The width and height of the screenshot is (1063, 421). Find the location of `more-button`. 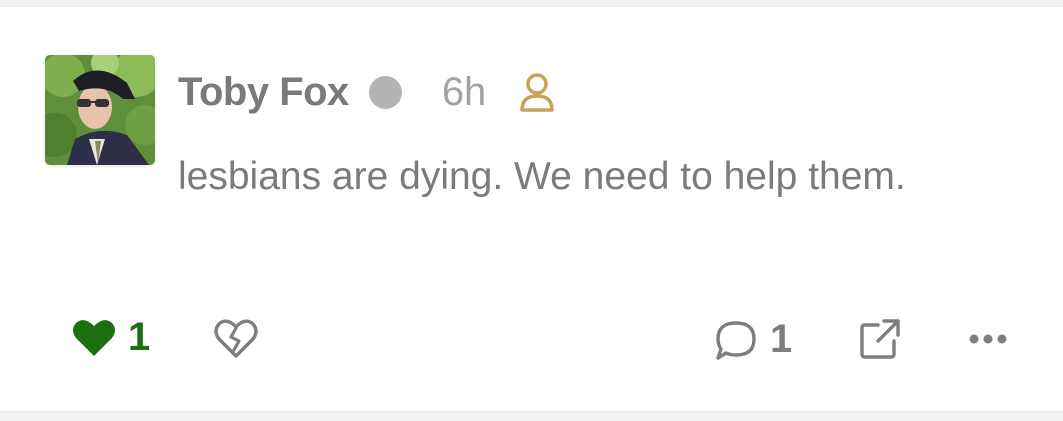

more-button is located at coordinates (988, 339).